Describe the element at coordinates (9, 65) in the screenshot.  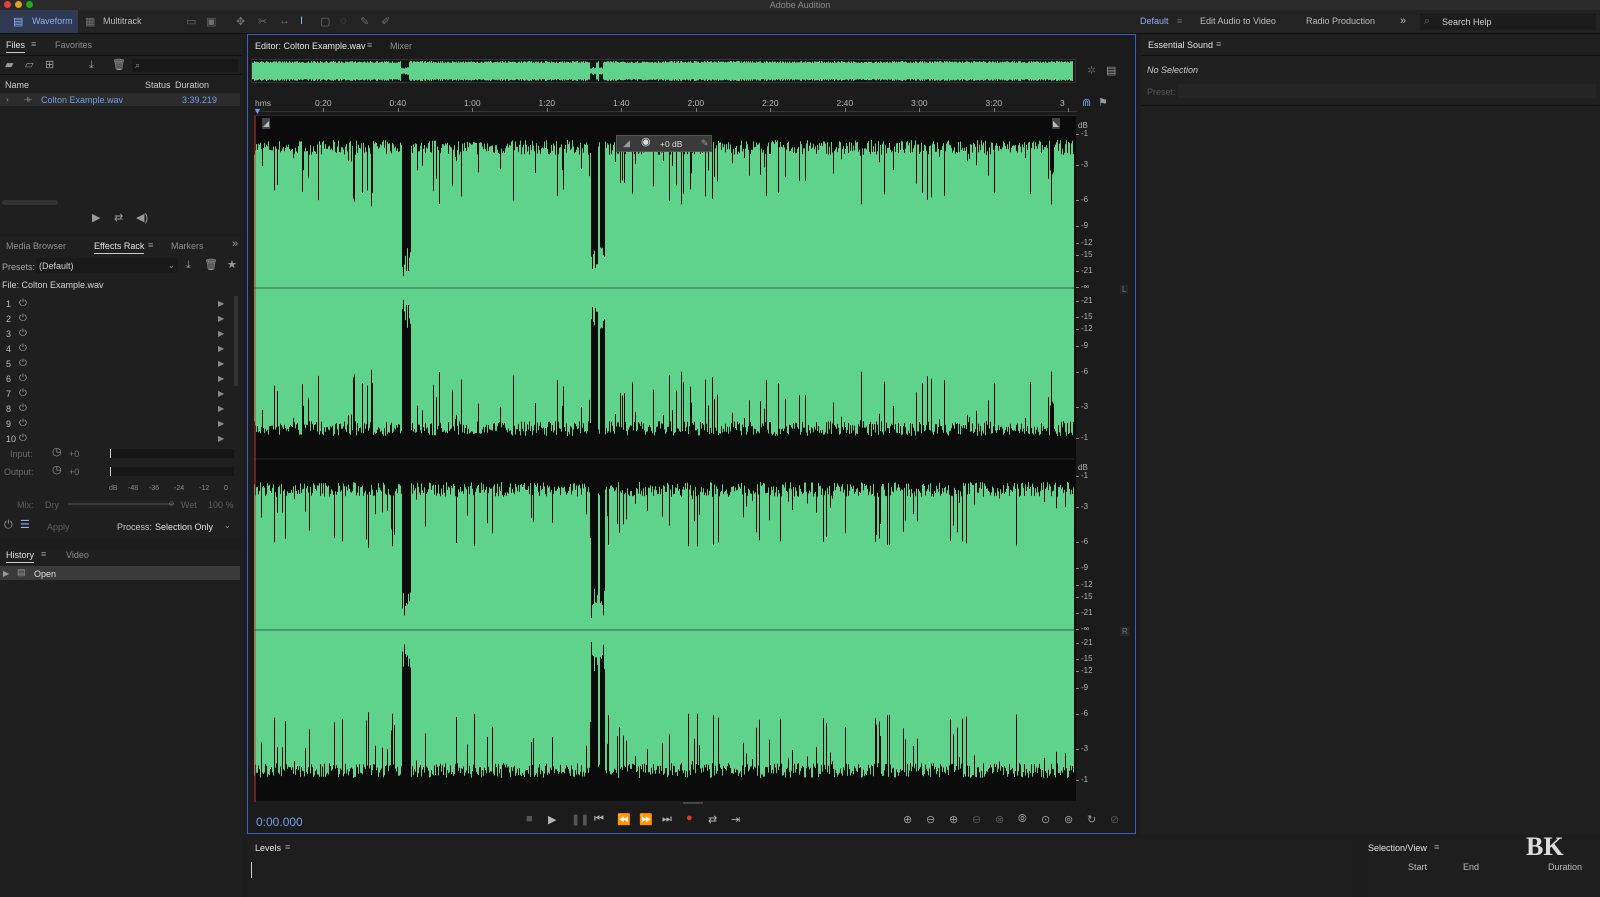
I see `open-file-icon: ▰` at that location.